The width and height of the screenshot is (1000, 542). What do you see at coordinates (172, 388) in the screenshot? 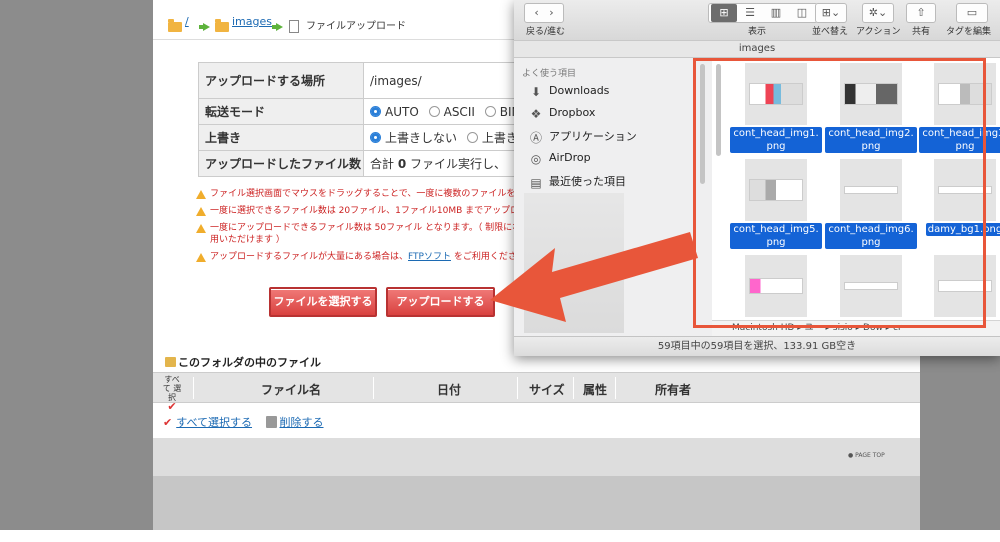
I see `select-all-header-label: すべて 選択` at bounding box center [172, 388].